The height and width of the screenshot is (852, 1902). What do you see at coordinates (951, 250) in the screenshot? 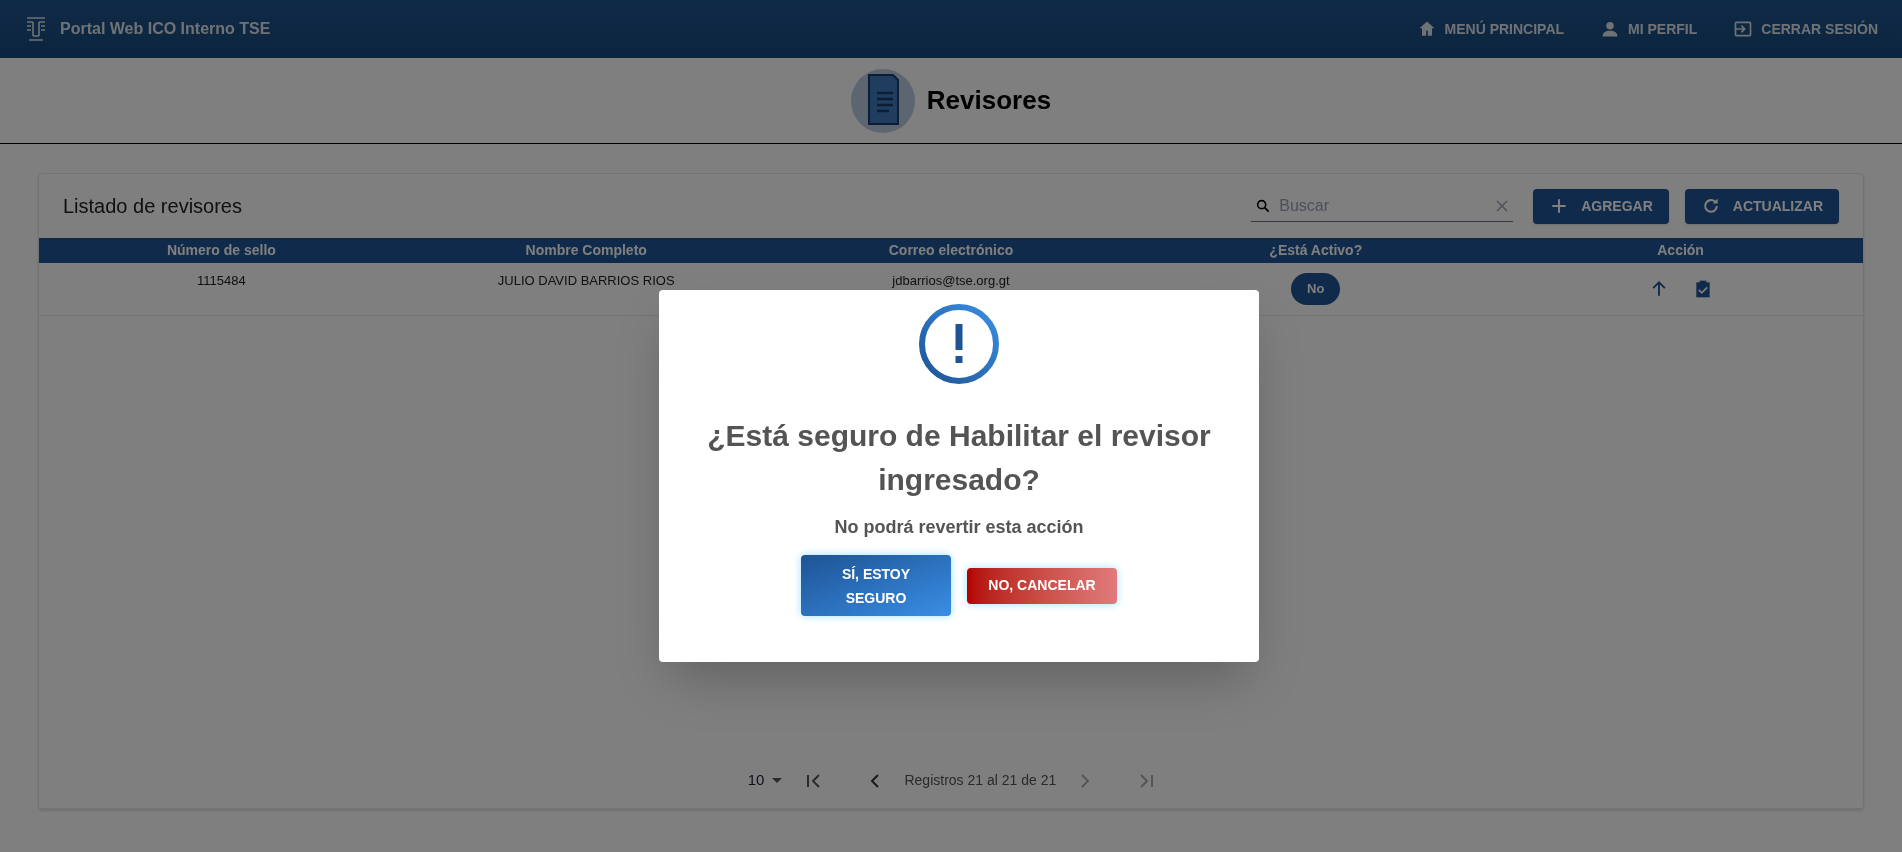
I see `column-header: Correo electrónico` at bounding box center [951, 250].